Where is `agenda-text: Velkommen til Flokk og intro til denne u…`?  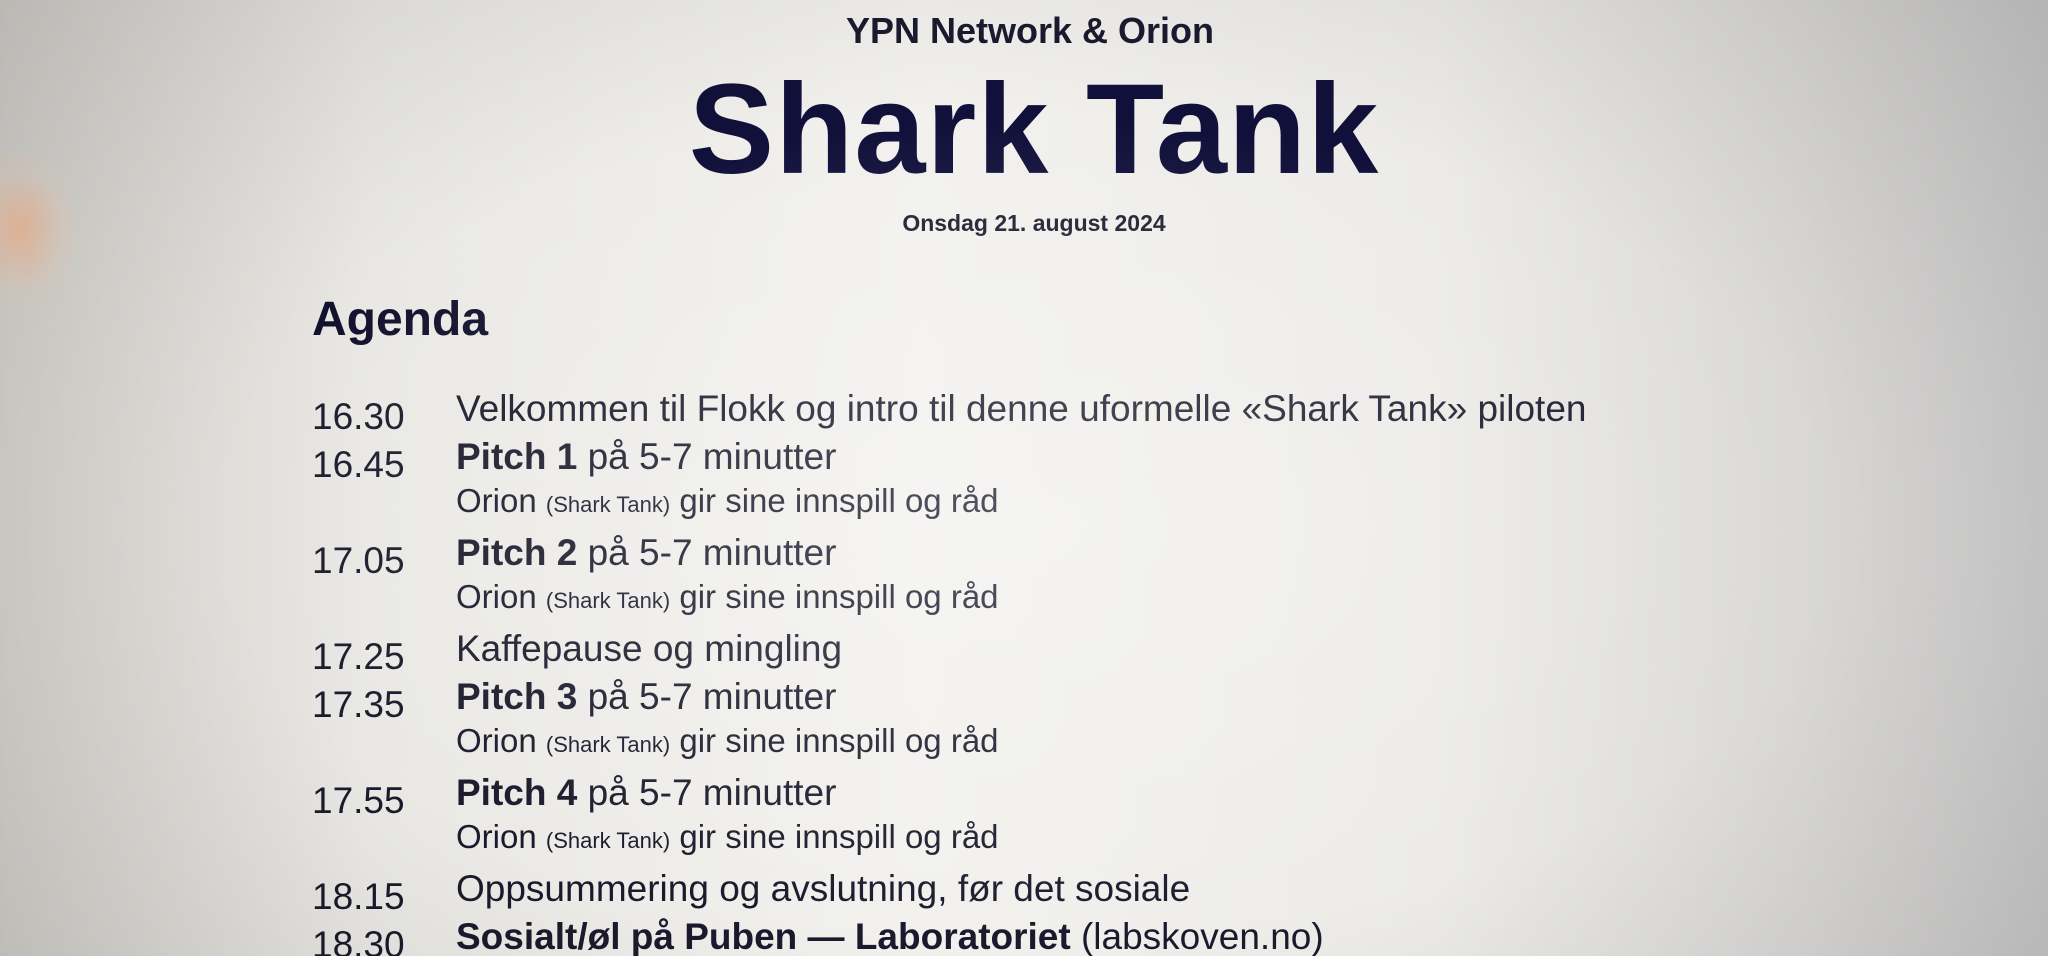
agenda-text: Velkommen til Flokk og intro til denne u… is located at coordinates (1021, 408).